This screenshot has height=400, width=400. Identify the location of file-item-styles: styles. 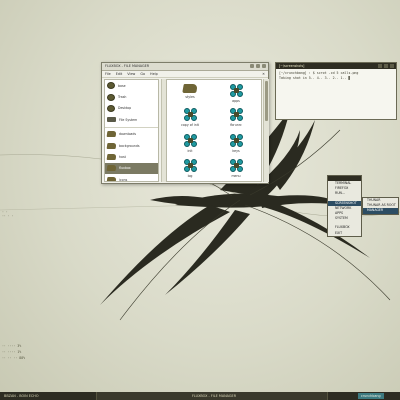
(190, 91).